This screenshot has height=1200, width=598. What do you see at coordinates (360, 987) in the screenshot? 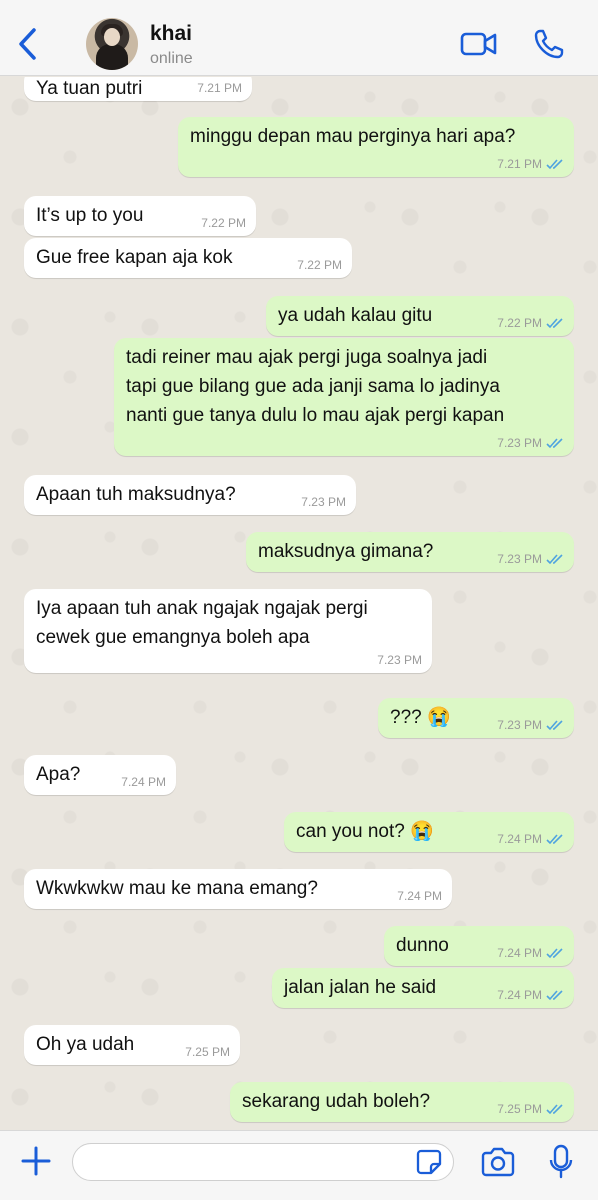
I see `message-text: jalan jalan he said` at bounding box center [360, 987].